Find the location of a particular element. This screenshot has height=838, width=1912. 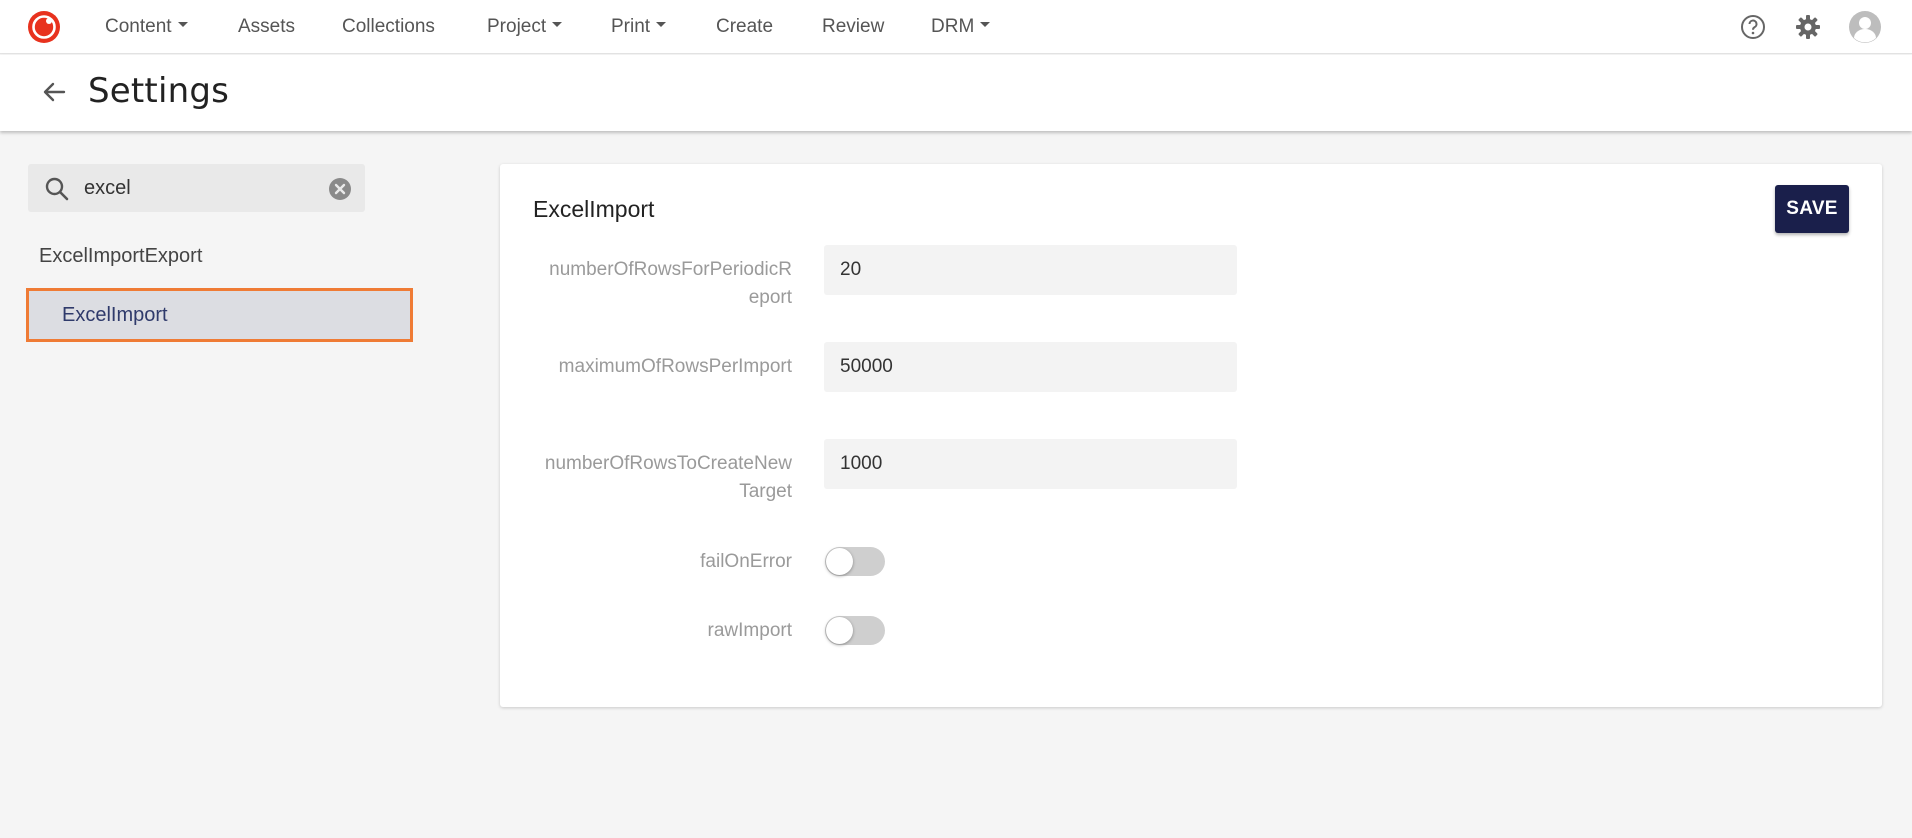

gear-icon is located at coordinates (1808, 27).